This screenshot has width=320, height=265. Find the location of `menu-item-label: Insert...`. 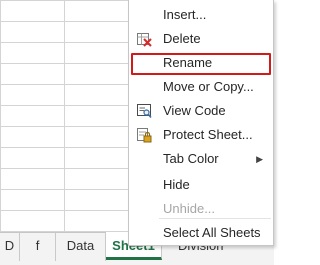

menu-item-label: Insert... is located at coordinates (185, 14).